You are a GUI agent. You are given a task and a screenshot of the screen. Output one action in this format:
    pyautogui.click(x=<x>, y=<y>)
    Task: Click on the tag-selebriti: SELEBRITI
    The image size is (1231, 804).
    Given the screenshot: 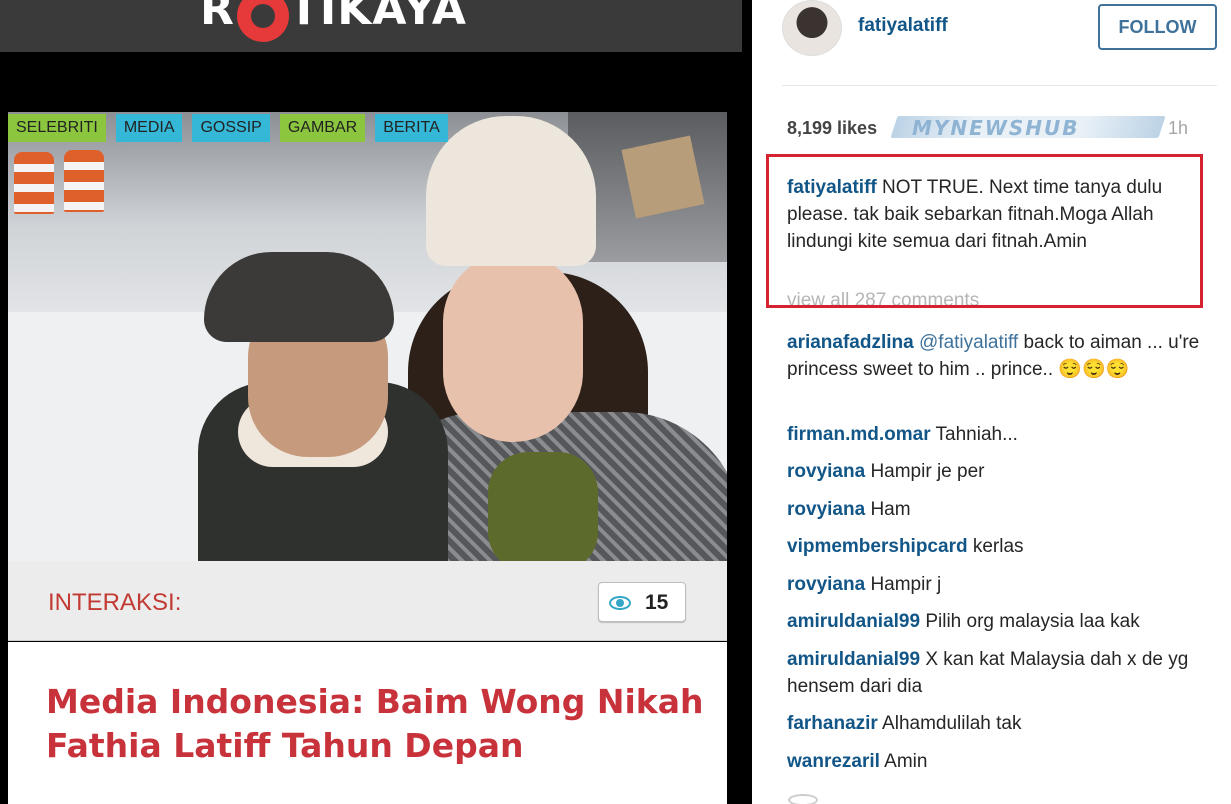 What is the action you would take?
    pyautogui.click(x=57, y=128)
    